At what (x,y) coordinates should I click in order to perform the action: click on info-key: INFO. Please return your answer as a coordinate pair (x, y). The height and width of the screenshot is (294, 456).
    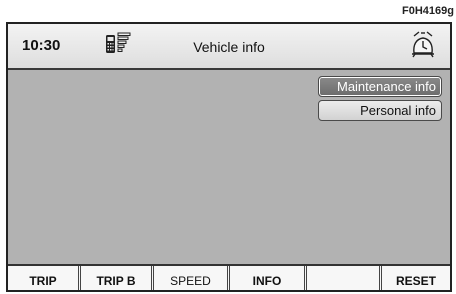
    Looking at the image, I should click on (268, 278).